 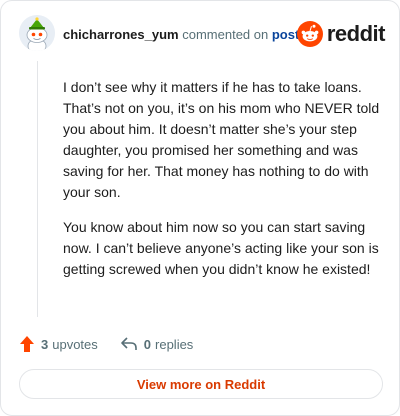 What do you see at coordinates (174, 344) in the screenshot?
I see `replies-label: replies` at bounding box center [174, 344].